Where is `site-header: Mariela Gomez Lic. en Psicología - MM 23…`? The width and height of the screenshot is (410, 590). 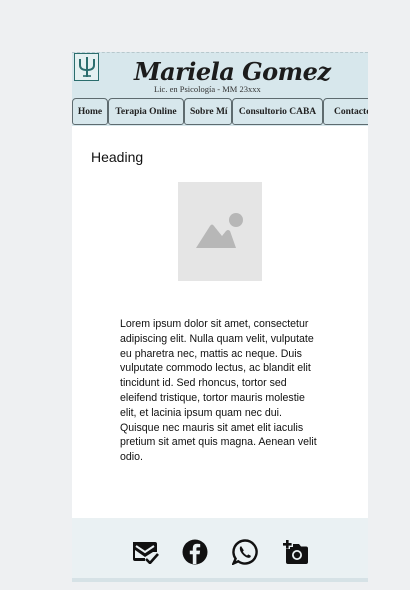
site-header: Mariela Gomez Lic. en Psicología - MM 23… is located at coordinates (220, 89).